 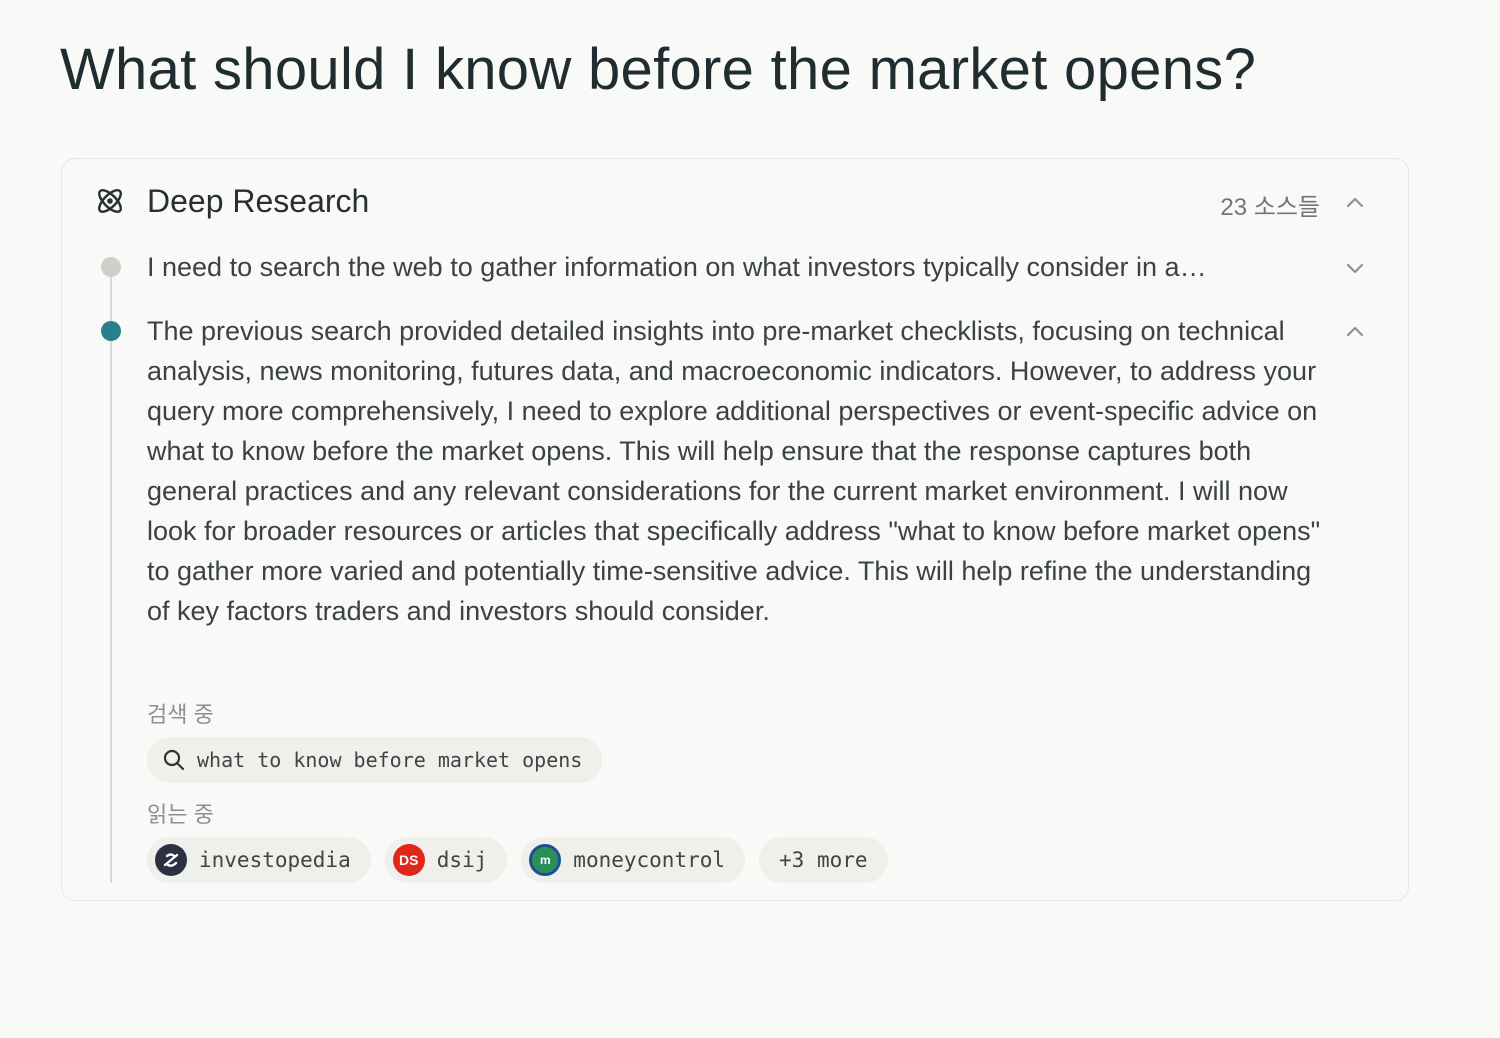 I want to click on source-name: investopedia, so click(x=275, y=860).